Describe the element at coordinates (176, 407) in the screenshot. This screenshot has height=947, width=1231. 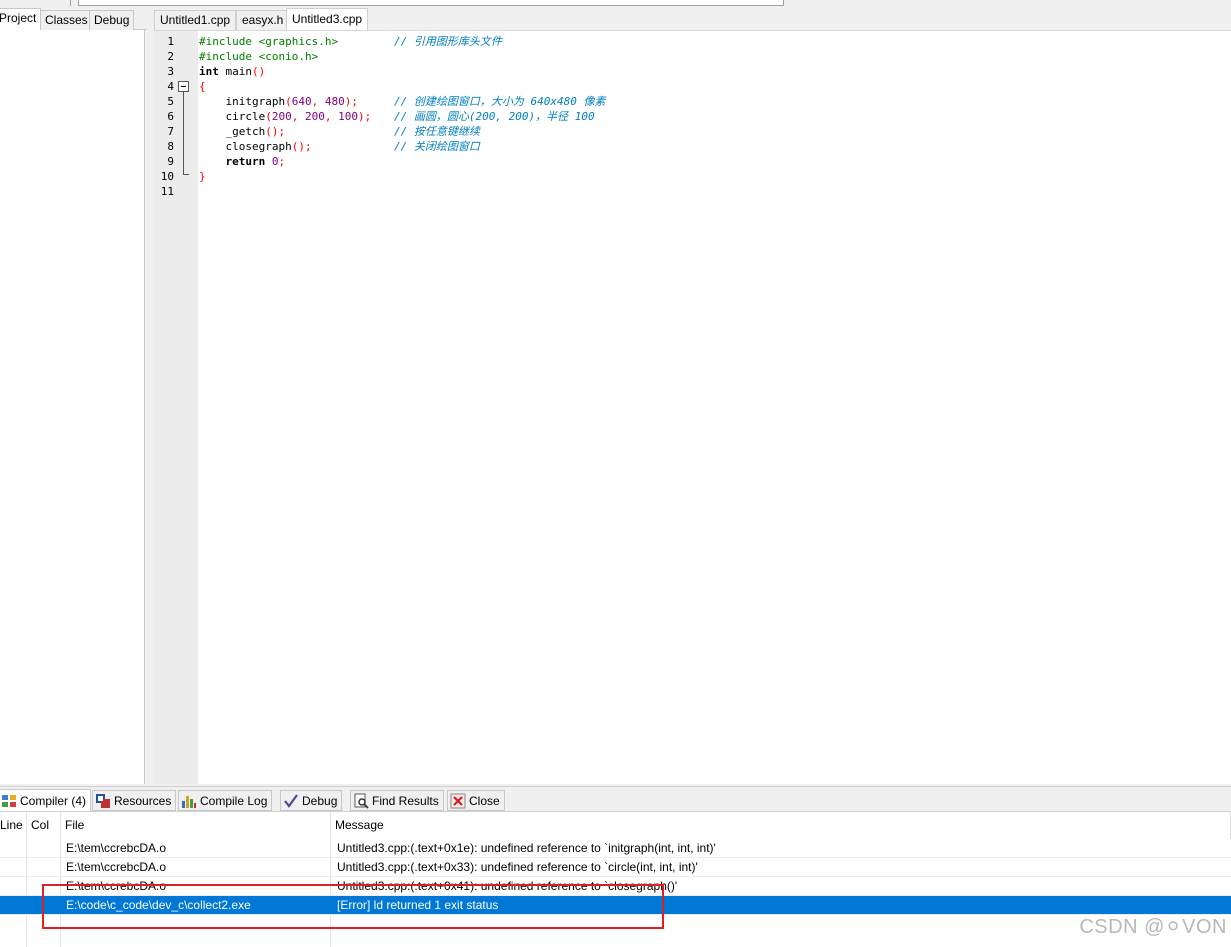
I see `line-number-gutter: 1 2 3 4 5 6 7 8 9 10 11` at that location.